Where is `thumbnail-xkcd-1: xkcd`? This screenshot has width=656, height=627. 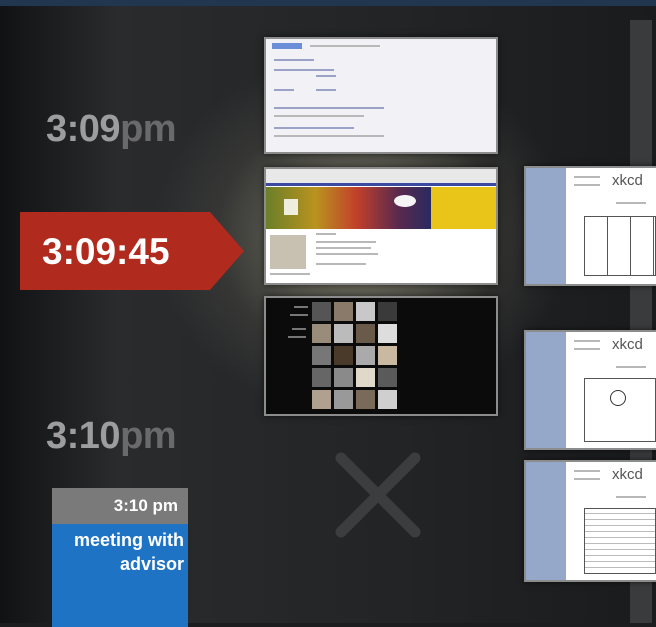 thumbnail-xkcd-1: xkcd is located at coordinates (590, 226).